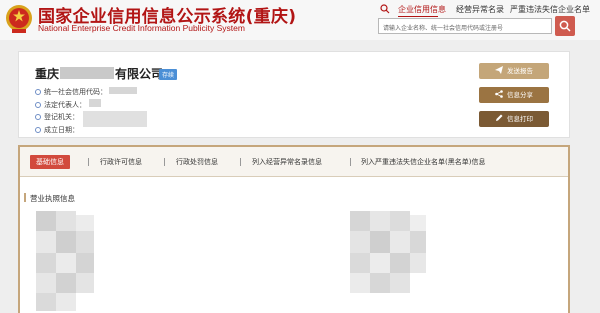  What do you see at coordinates (520, 71) in the screenshot?
I see `send-report-label: 发送报告` at bounding box center [520, 71].